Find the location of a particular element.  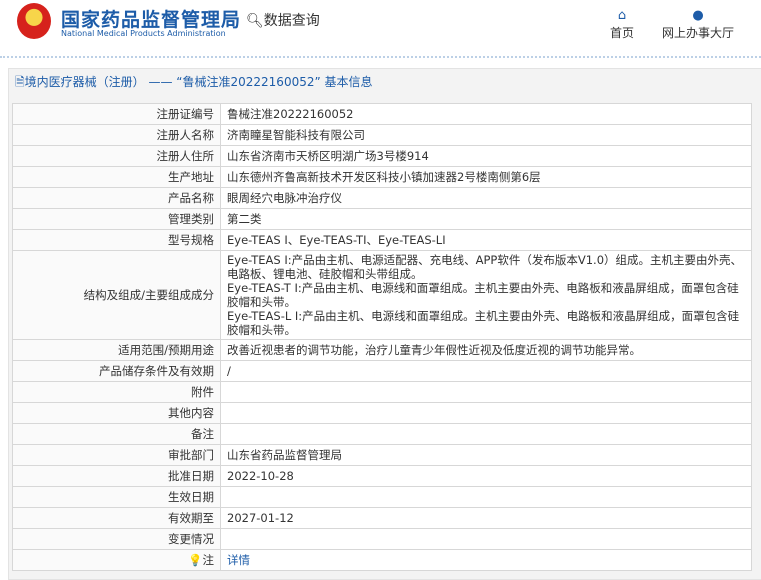

row-label: 注册人住所 is located at coordinates (116, 156).